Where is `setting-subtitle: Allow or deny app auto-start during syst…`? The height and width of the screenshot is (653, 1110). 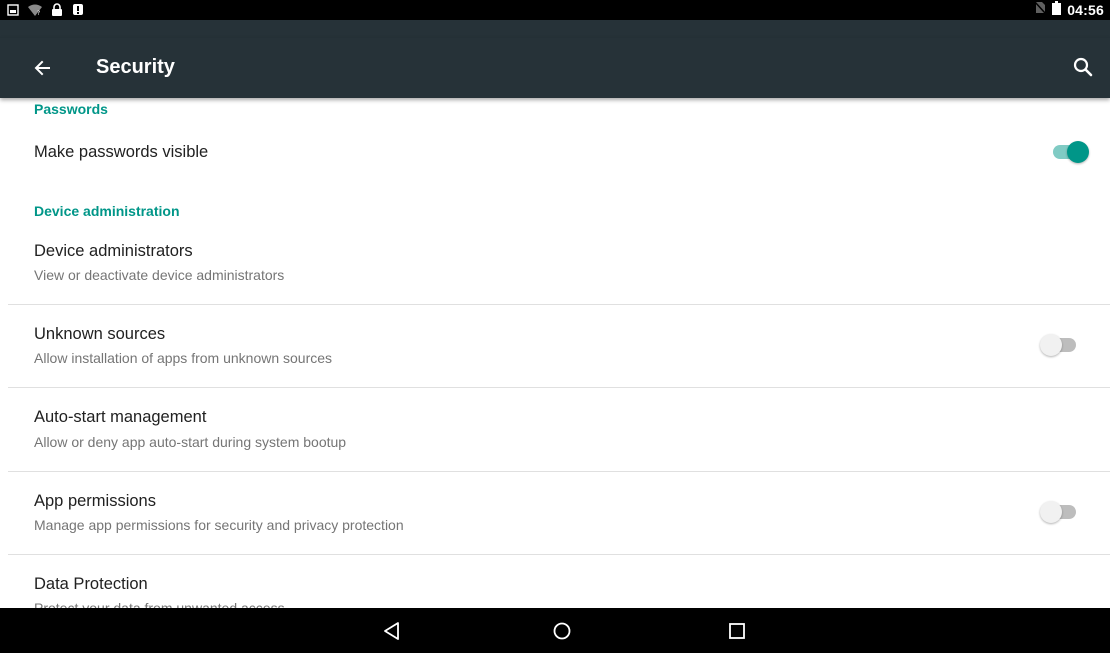
setting-subtitle: Allow or deny app auto-start during syst… is located at coordinates (190, 442).